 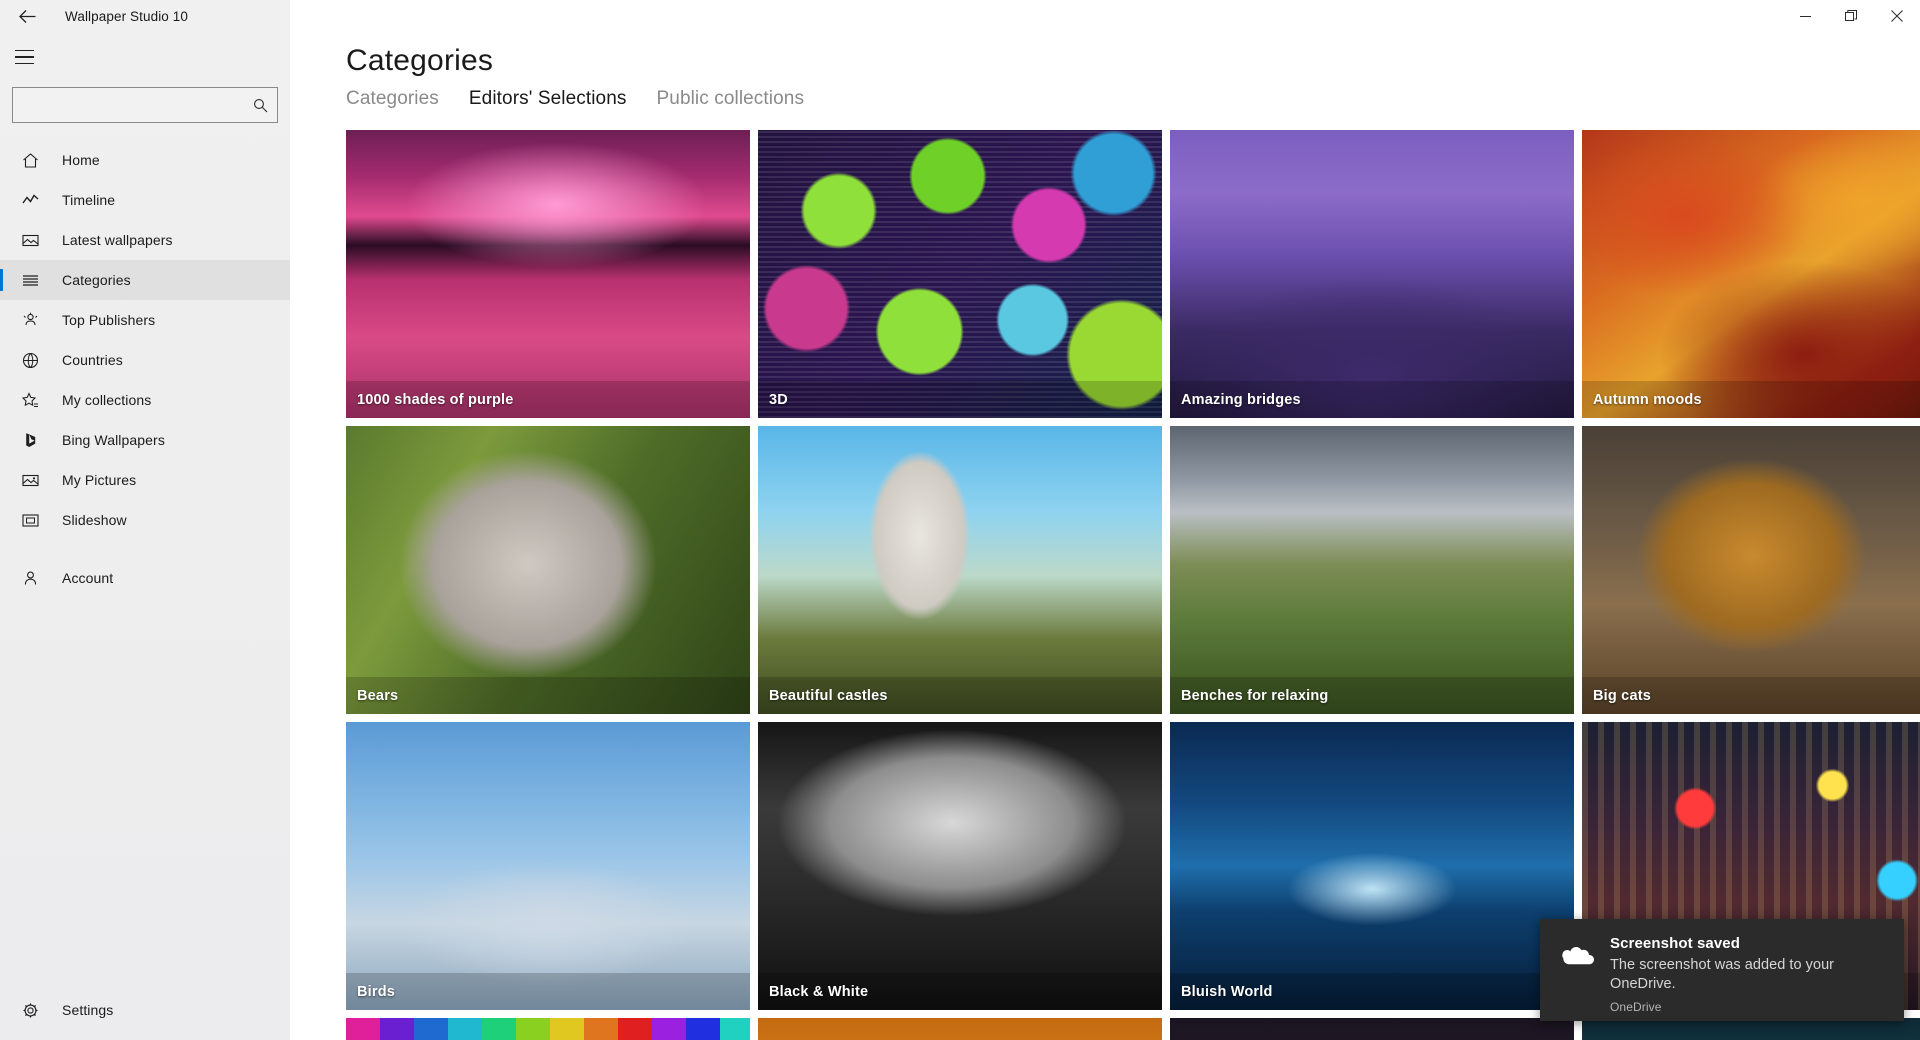 I want to click on window-controls, so click(x=1851, y=16).